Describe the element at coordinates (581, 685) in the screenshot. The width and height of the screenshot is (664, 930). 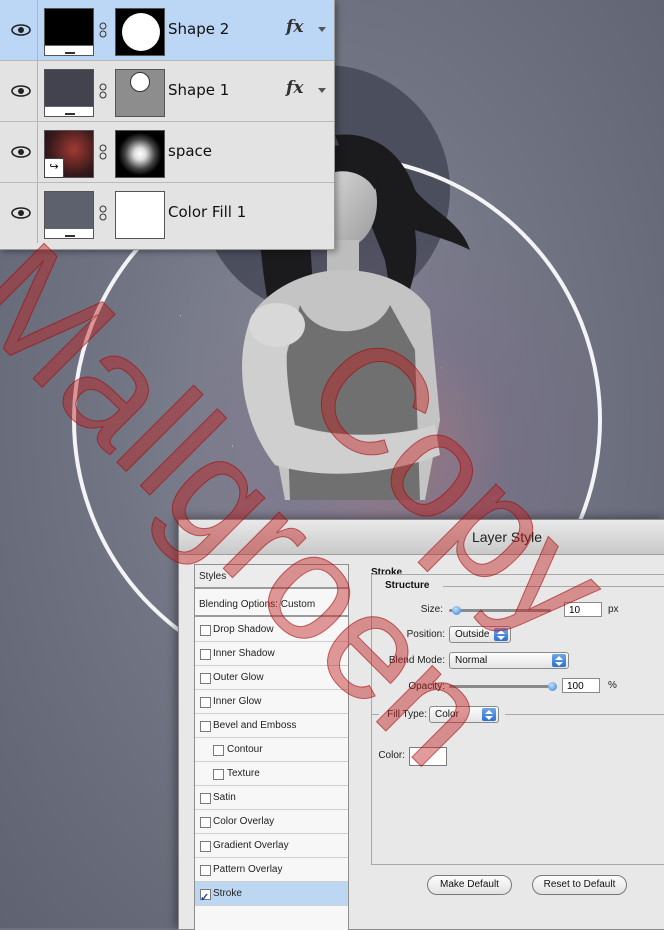
I see `opacity-input: 100` at that location.